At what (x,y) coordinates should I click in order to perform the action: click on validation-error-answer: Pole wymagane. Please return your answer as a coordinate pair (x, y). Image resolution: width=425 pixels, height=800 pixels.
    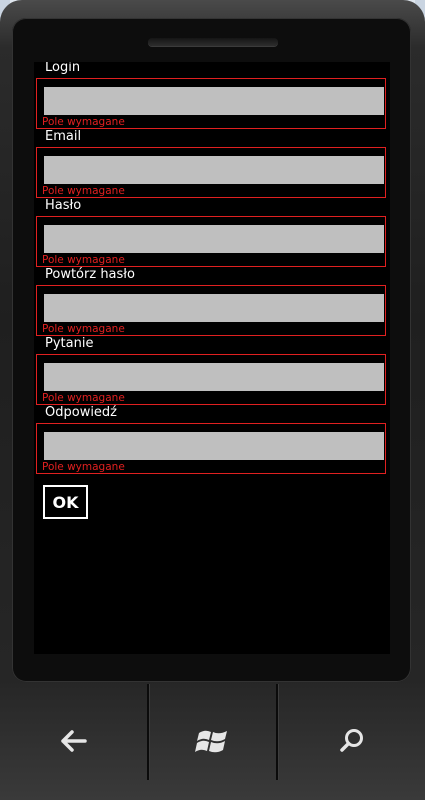
    Looking at the image, I should click on (83, 467).